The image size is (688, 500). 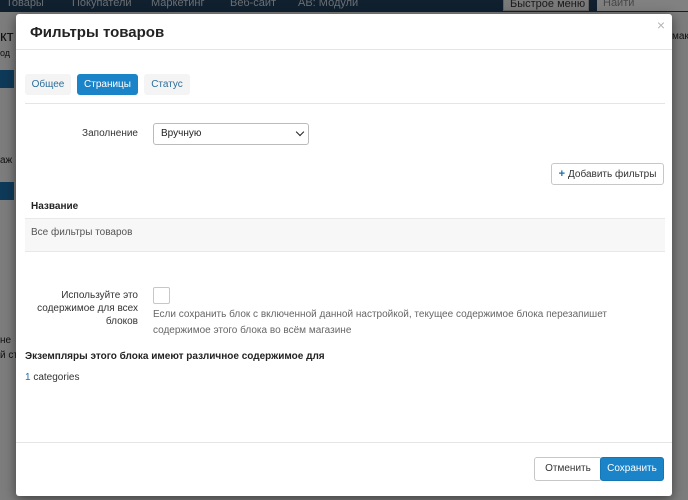 I want to click on tab-pages: Страницы, so click(x=107, y=84).